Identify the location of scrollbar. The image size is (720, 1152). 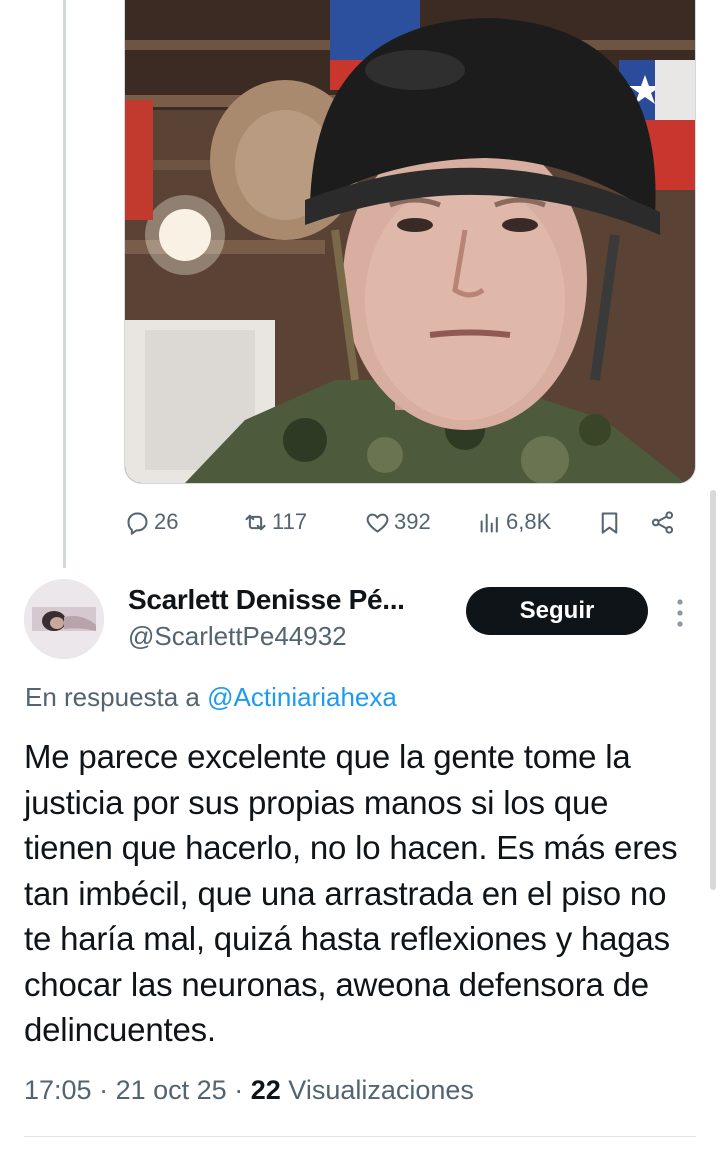
(713, 690).